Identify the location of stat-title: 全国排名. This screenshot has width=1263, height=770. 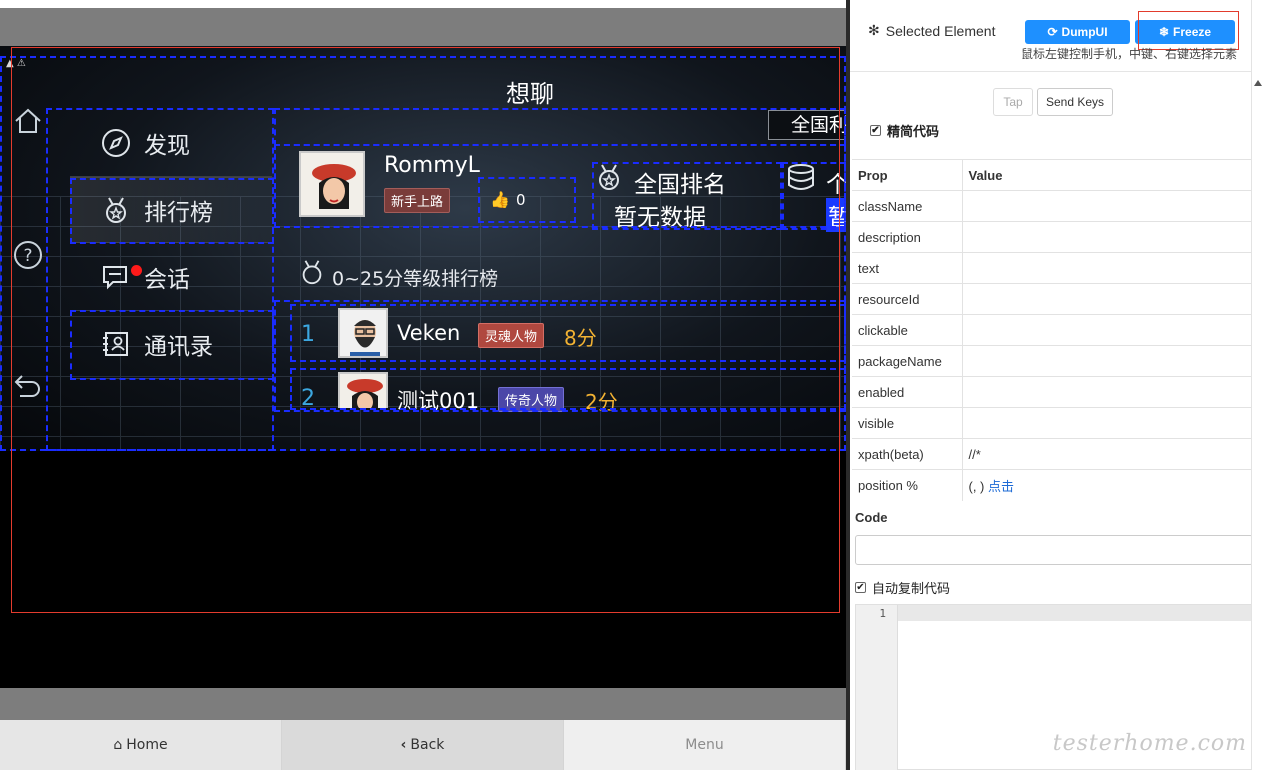
(680, 185).